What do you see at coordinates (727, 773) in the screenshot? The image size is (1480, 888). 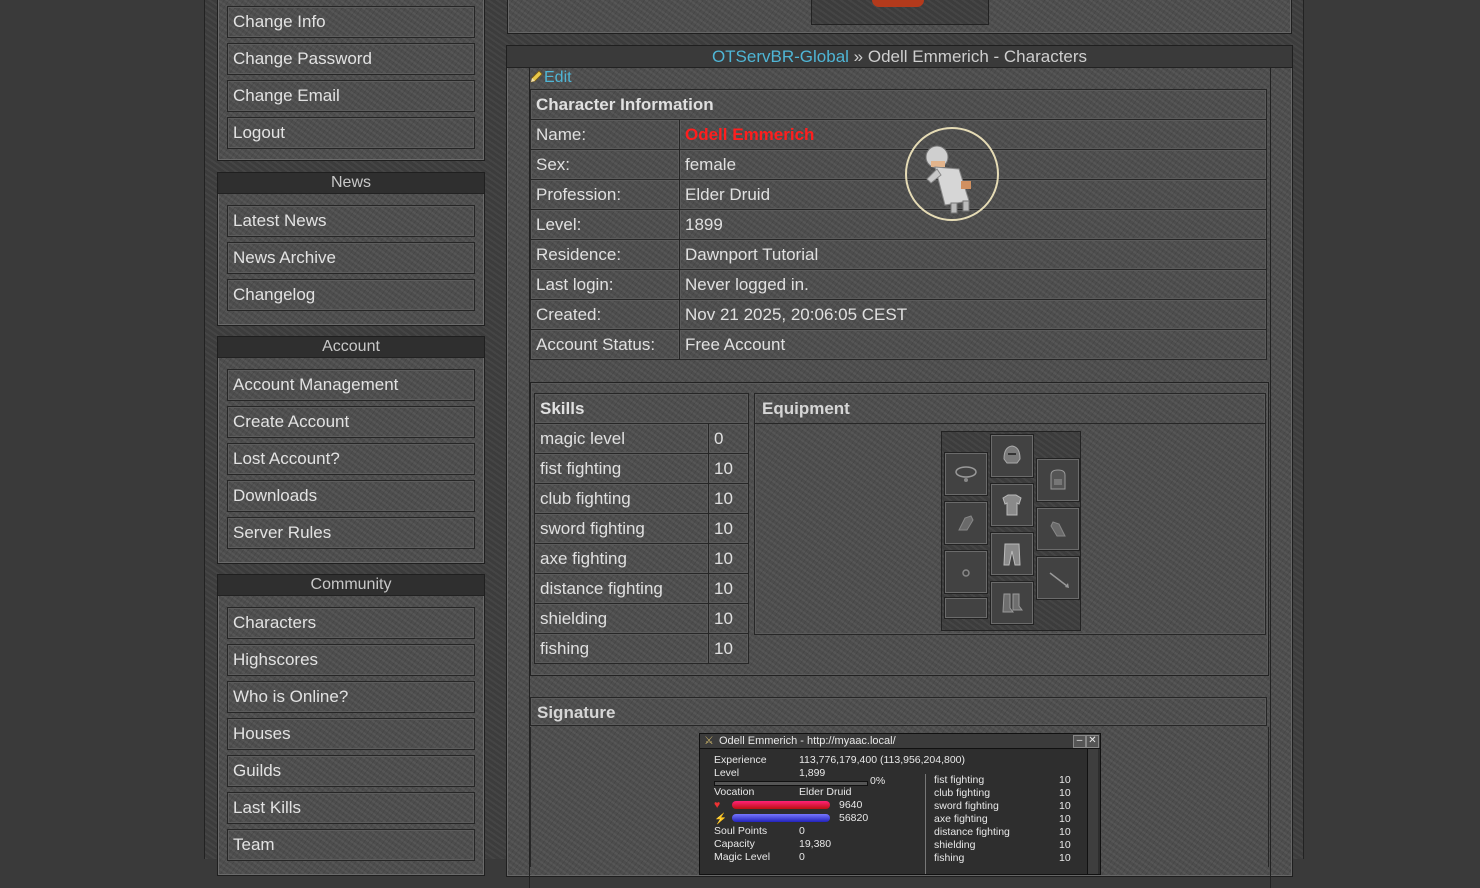 I see `sig-level-label: Level` at bounding box center [727, 773].